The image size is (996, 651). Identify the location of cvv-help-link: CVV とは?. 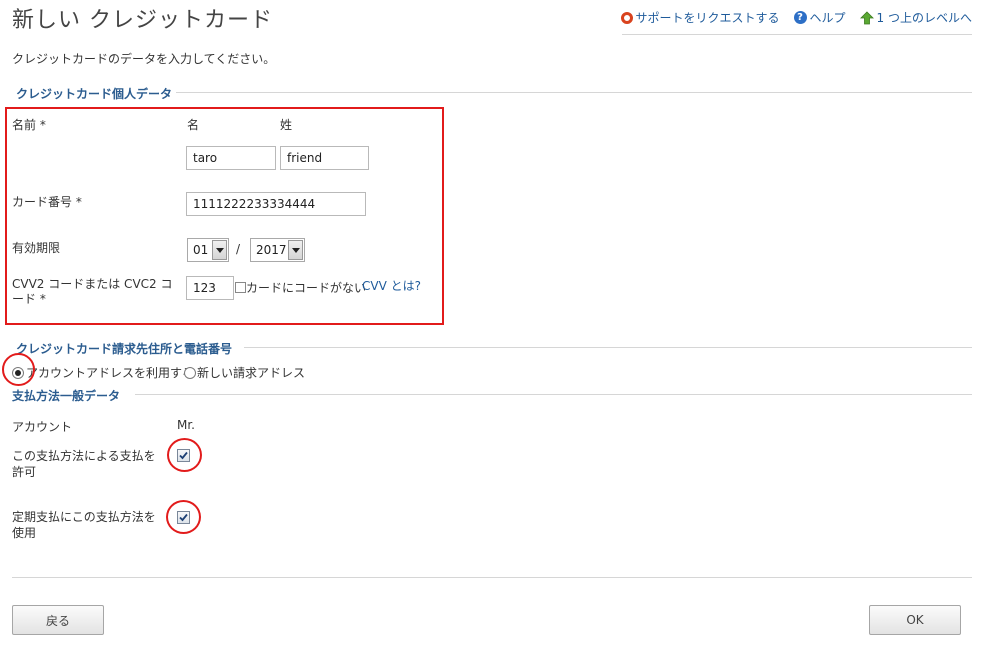
(391, 285).